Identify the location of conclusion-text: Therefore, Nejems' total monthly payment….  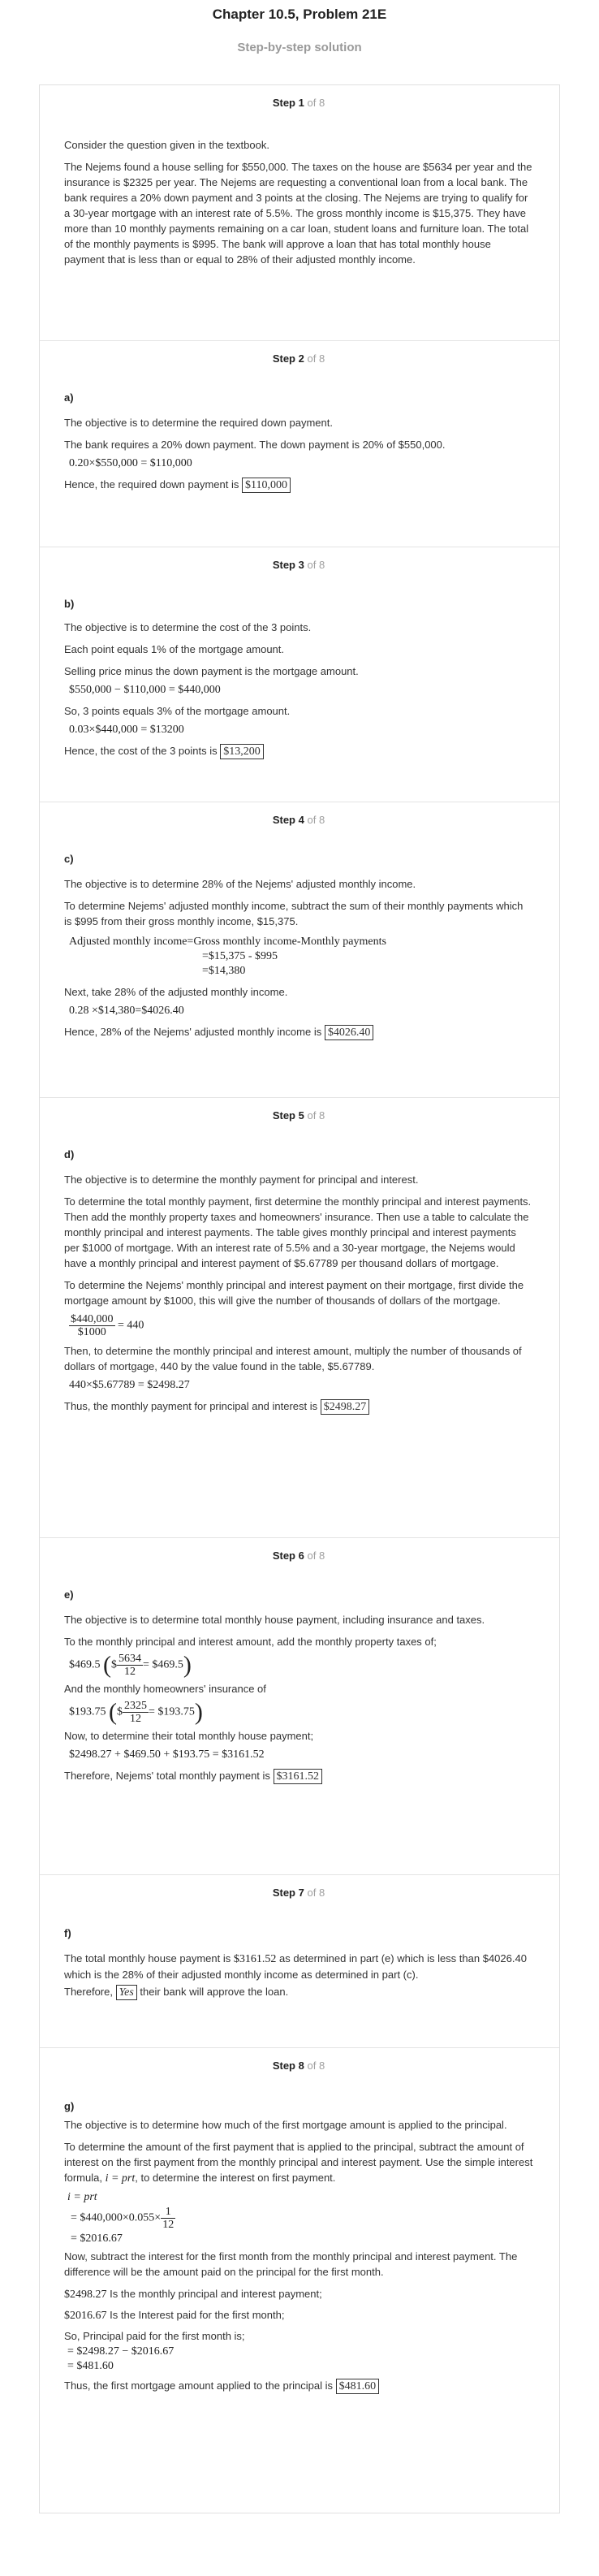
(167, 1776).